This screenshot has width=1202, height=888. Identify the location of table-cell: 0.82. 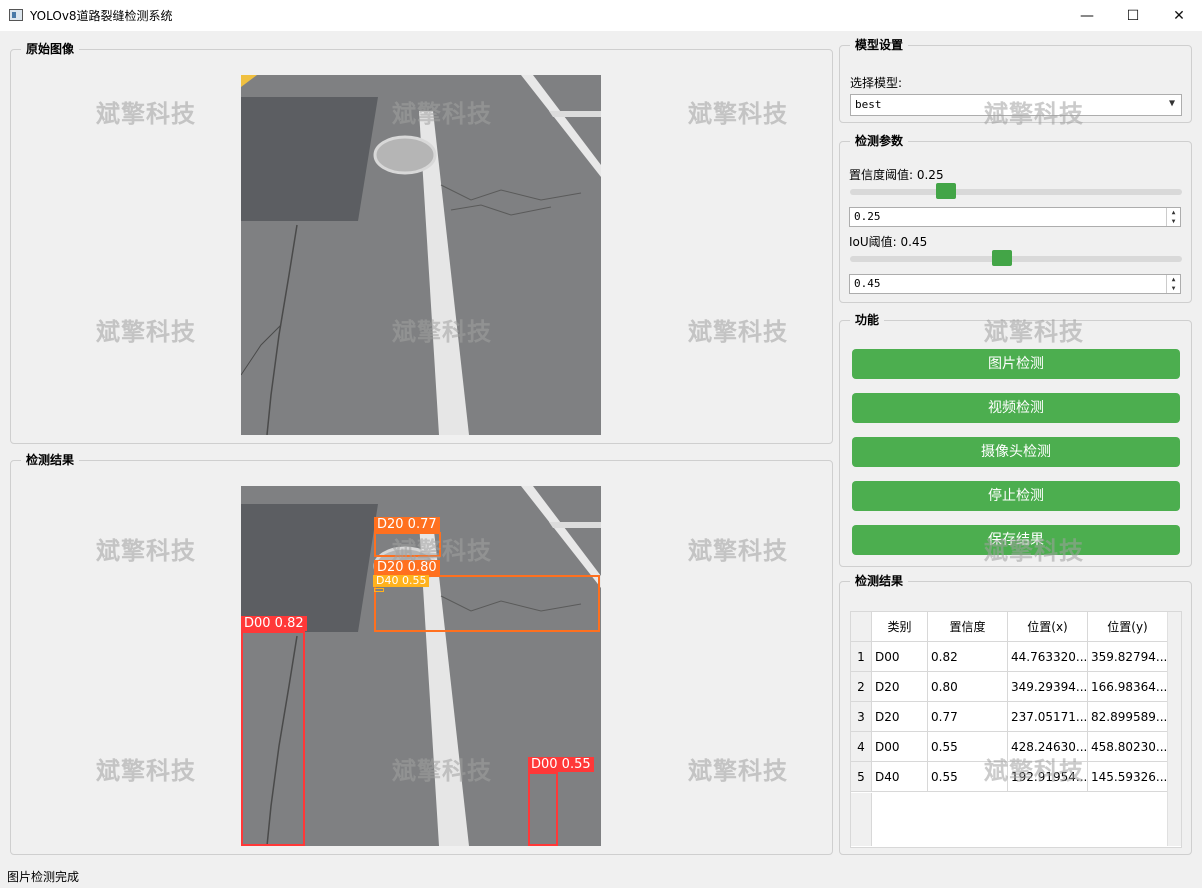
(968, 657).